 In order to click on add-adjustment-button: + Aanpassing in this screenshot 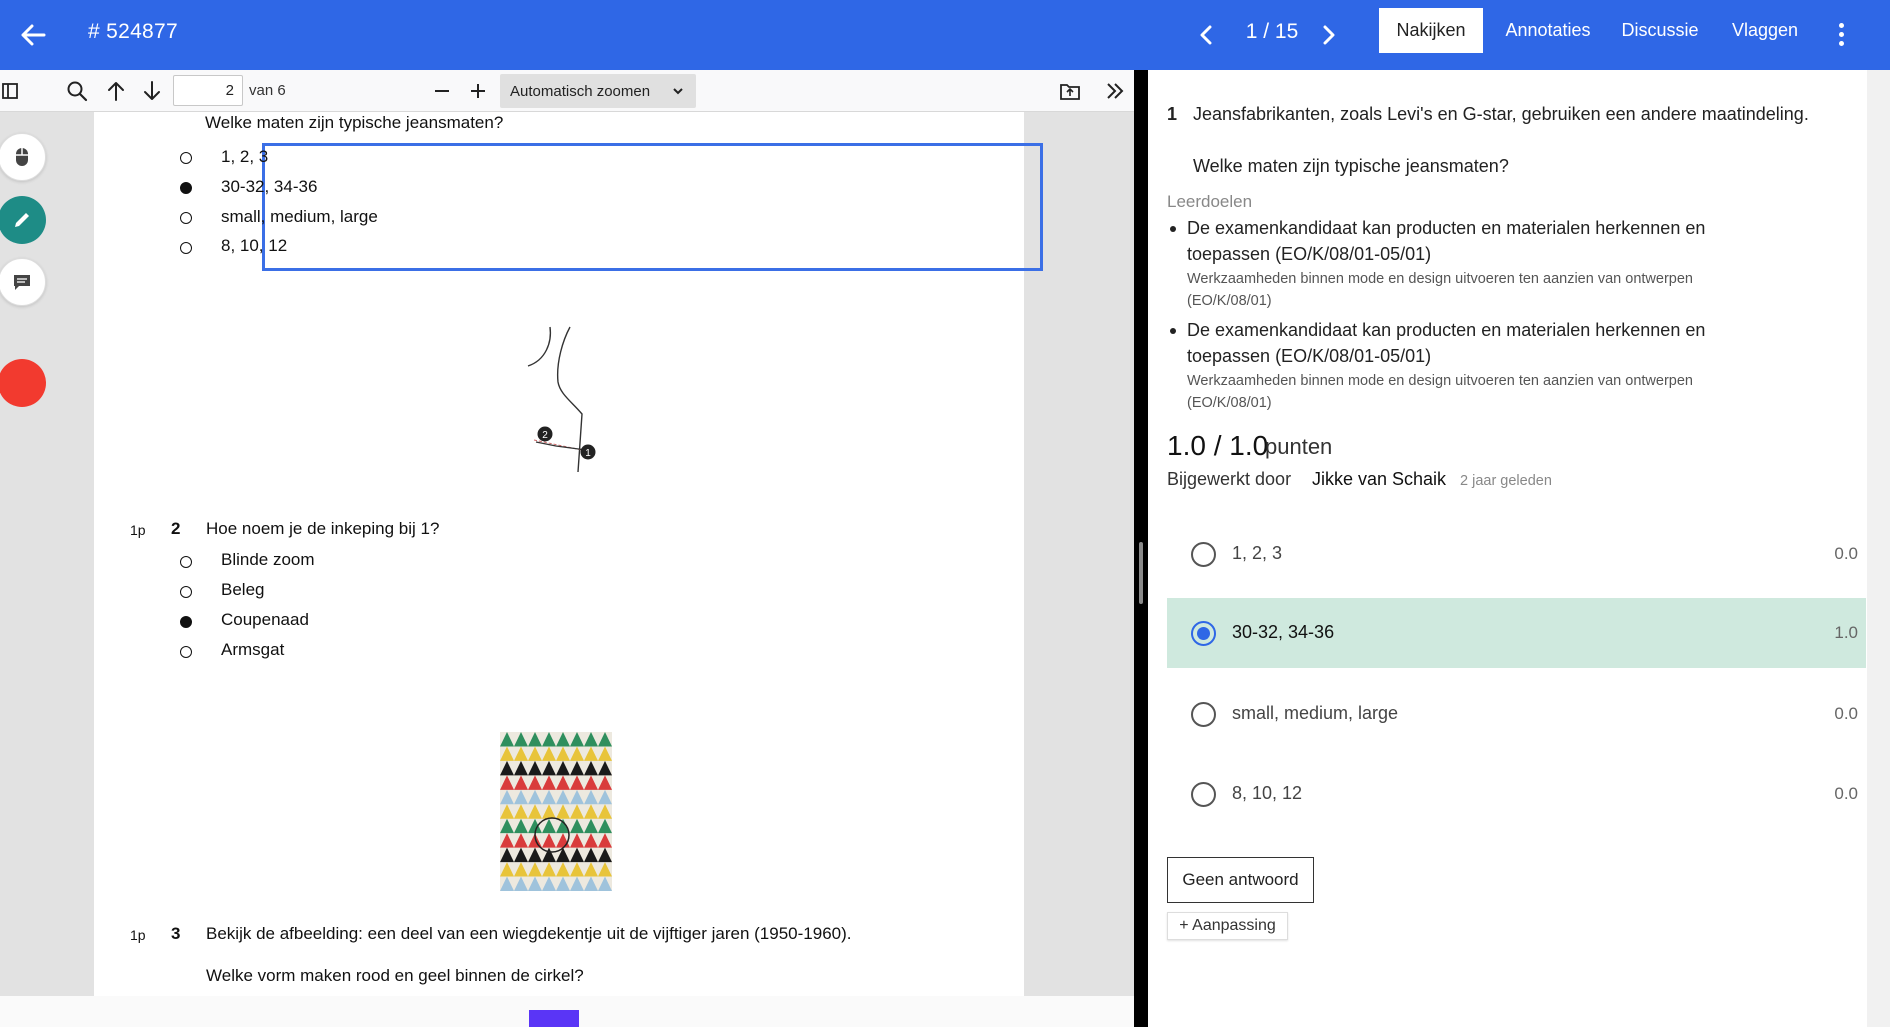, I will do `click(1227, 926)`.